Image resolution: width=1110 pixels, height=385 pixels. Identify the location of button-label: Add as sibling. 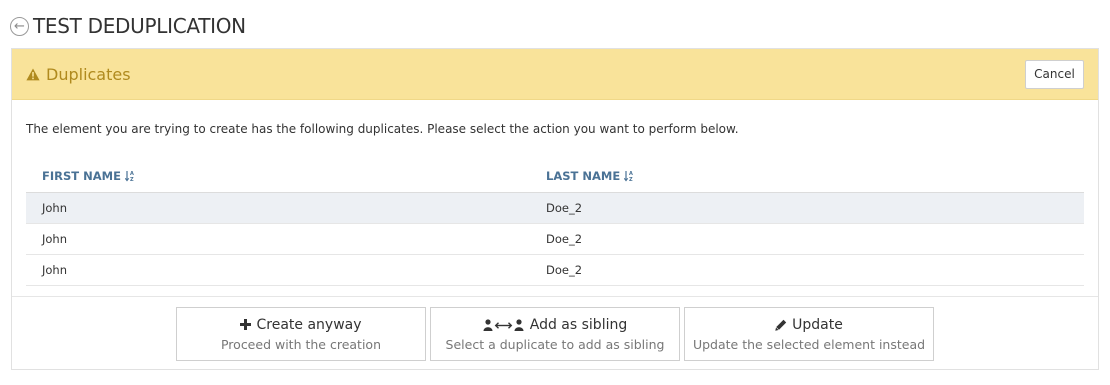
(578, 324).